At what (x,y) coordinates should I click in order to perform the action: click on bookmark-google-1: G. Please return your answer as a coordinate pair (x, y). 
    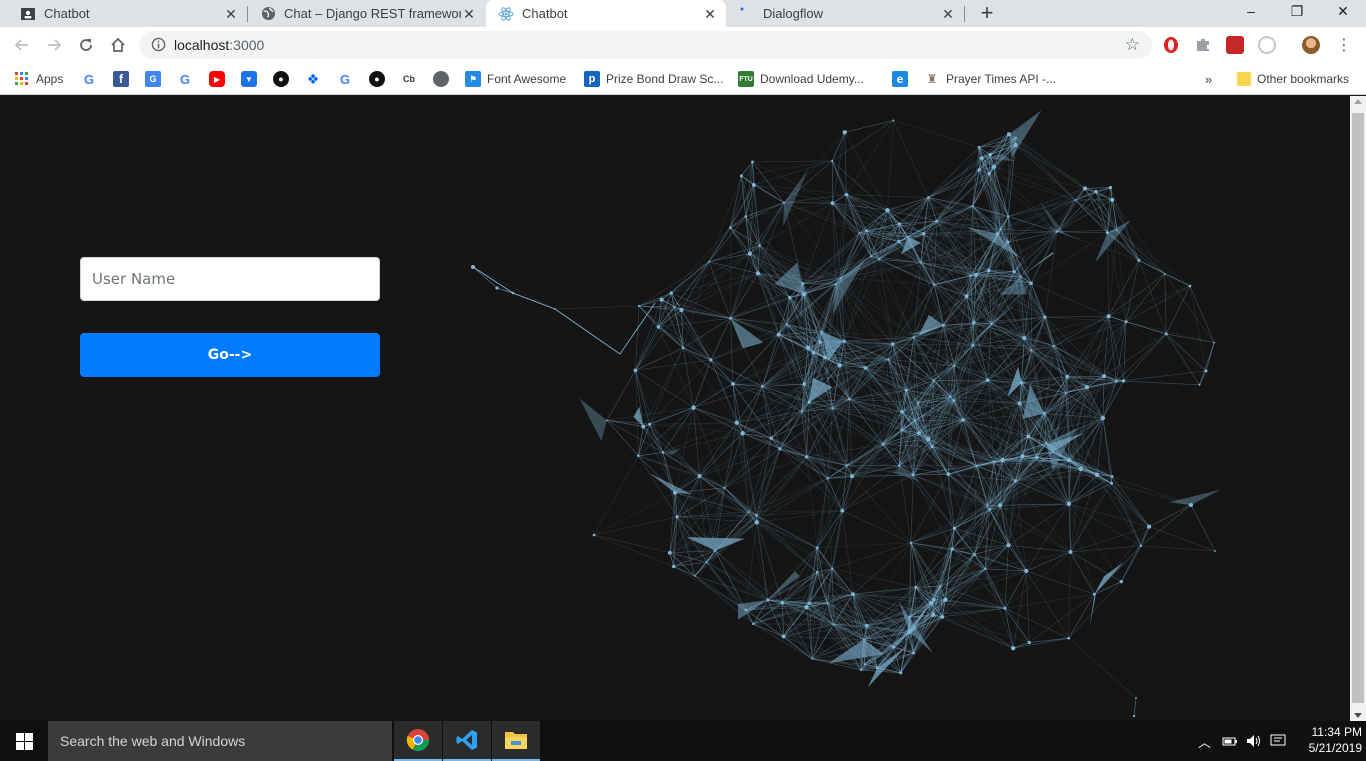
    Looking at the image, I should click on (92, 79).